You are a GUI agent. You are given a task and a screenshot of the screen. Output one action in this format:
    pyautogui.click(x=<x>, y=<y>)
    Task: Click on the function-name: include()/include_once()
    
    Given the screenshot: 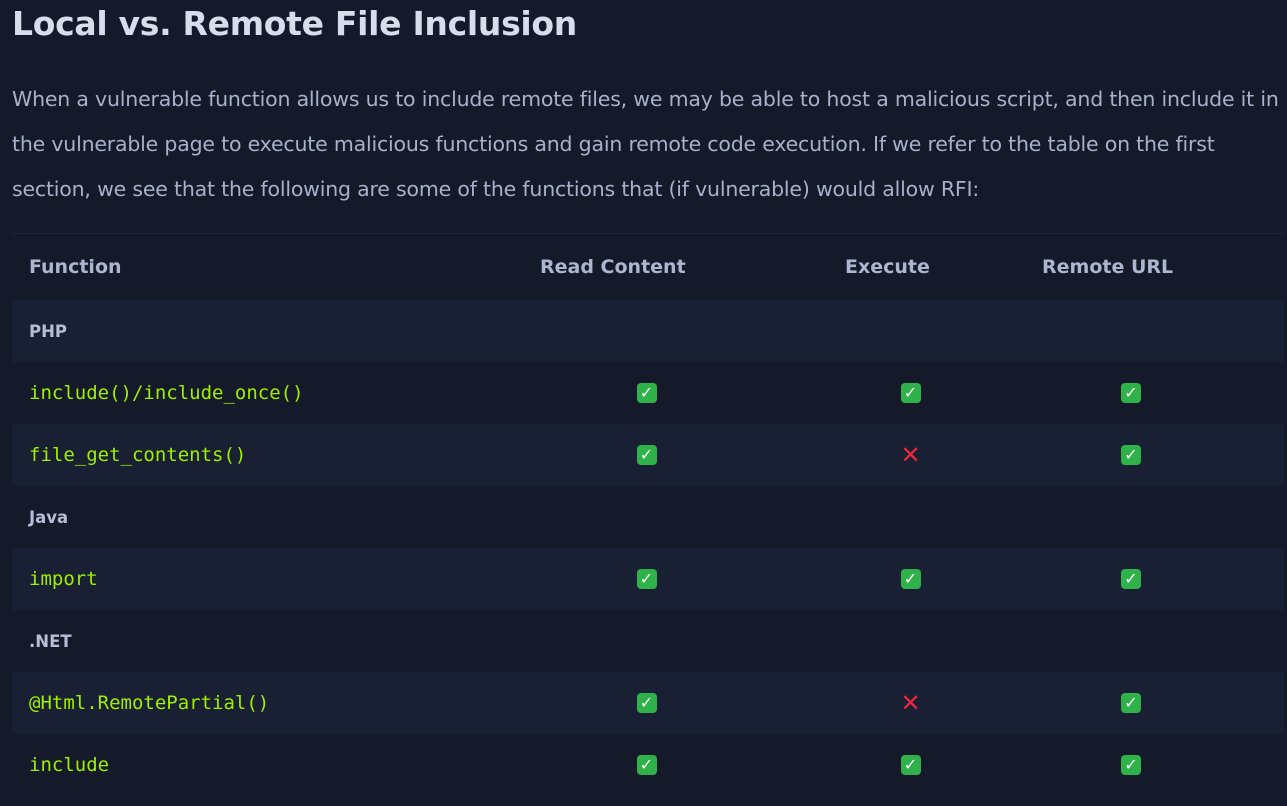 What is the action you would take?
    pyautogui.click(x=166, y=393)
    